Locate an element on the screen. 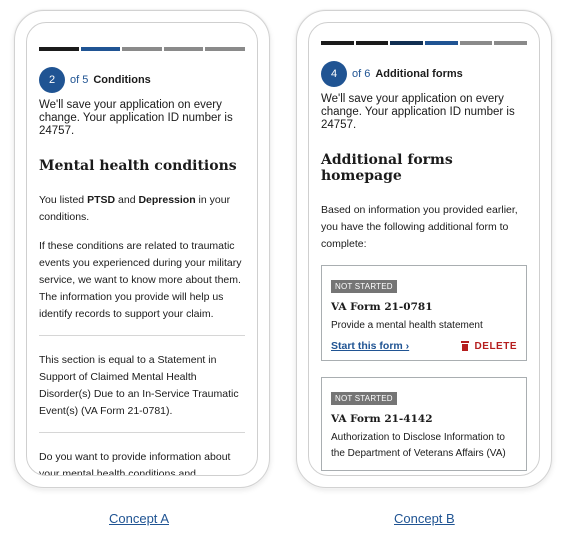  step-indicator: 2 of 5 Conditions is located at coordinates (142, 80).